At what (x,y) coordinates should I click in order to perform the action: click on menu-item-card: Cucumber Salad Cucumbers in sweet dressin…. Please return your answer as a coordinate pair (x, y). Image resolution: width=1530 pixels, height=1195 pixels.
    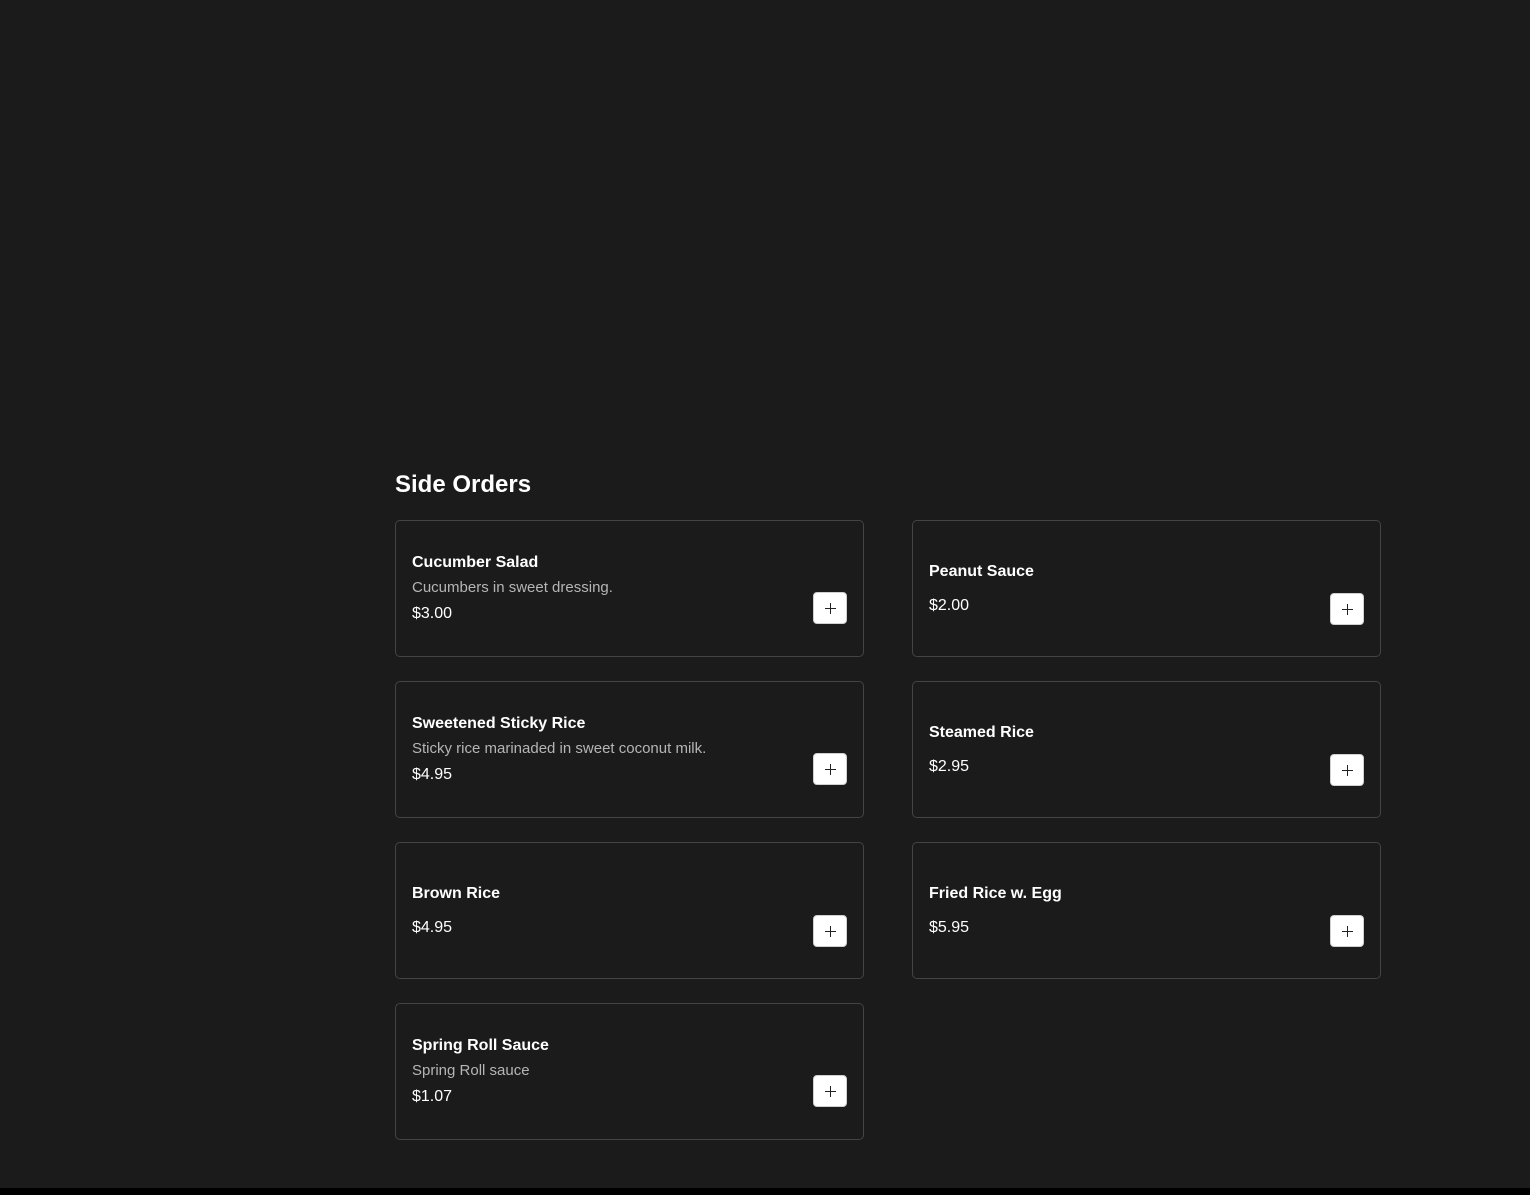
    Looking at the image, I should click on (629, 588).